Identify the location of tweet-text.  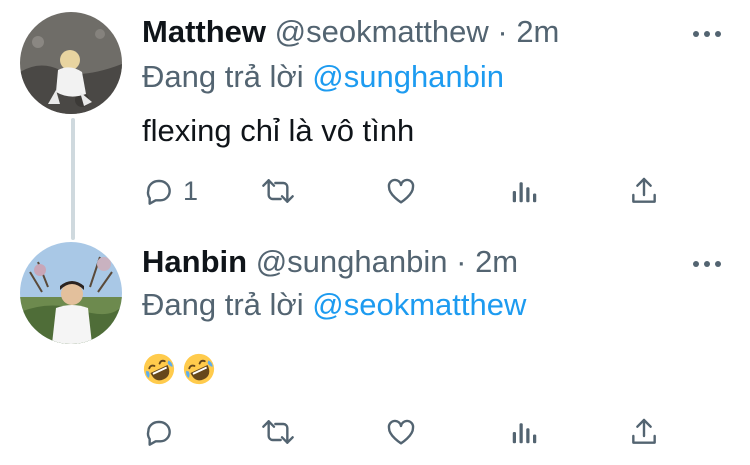
(182, 367).